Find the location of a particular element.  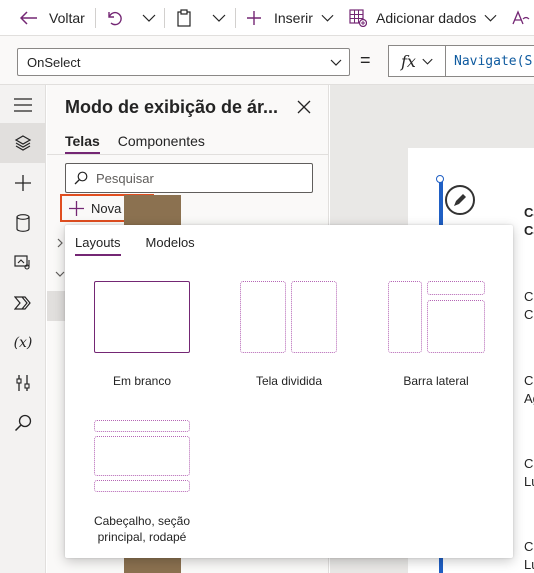

back-button: Voltar is located at coordinates (52, 18).